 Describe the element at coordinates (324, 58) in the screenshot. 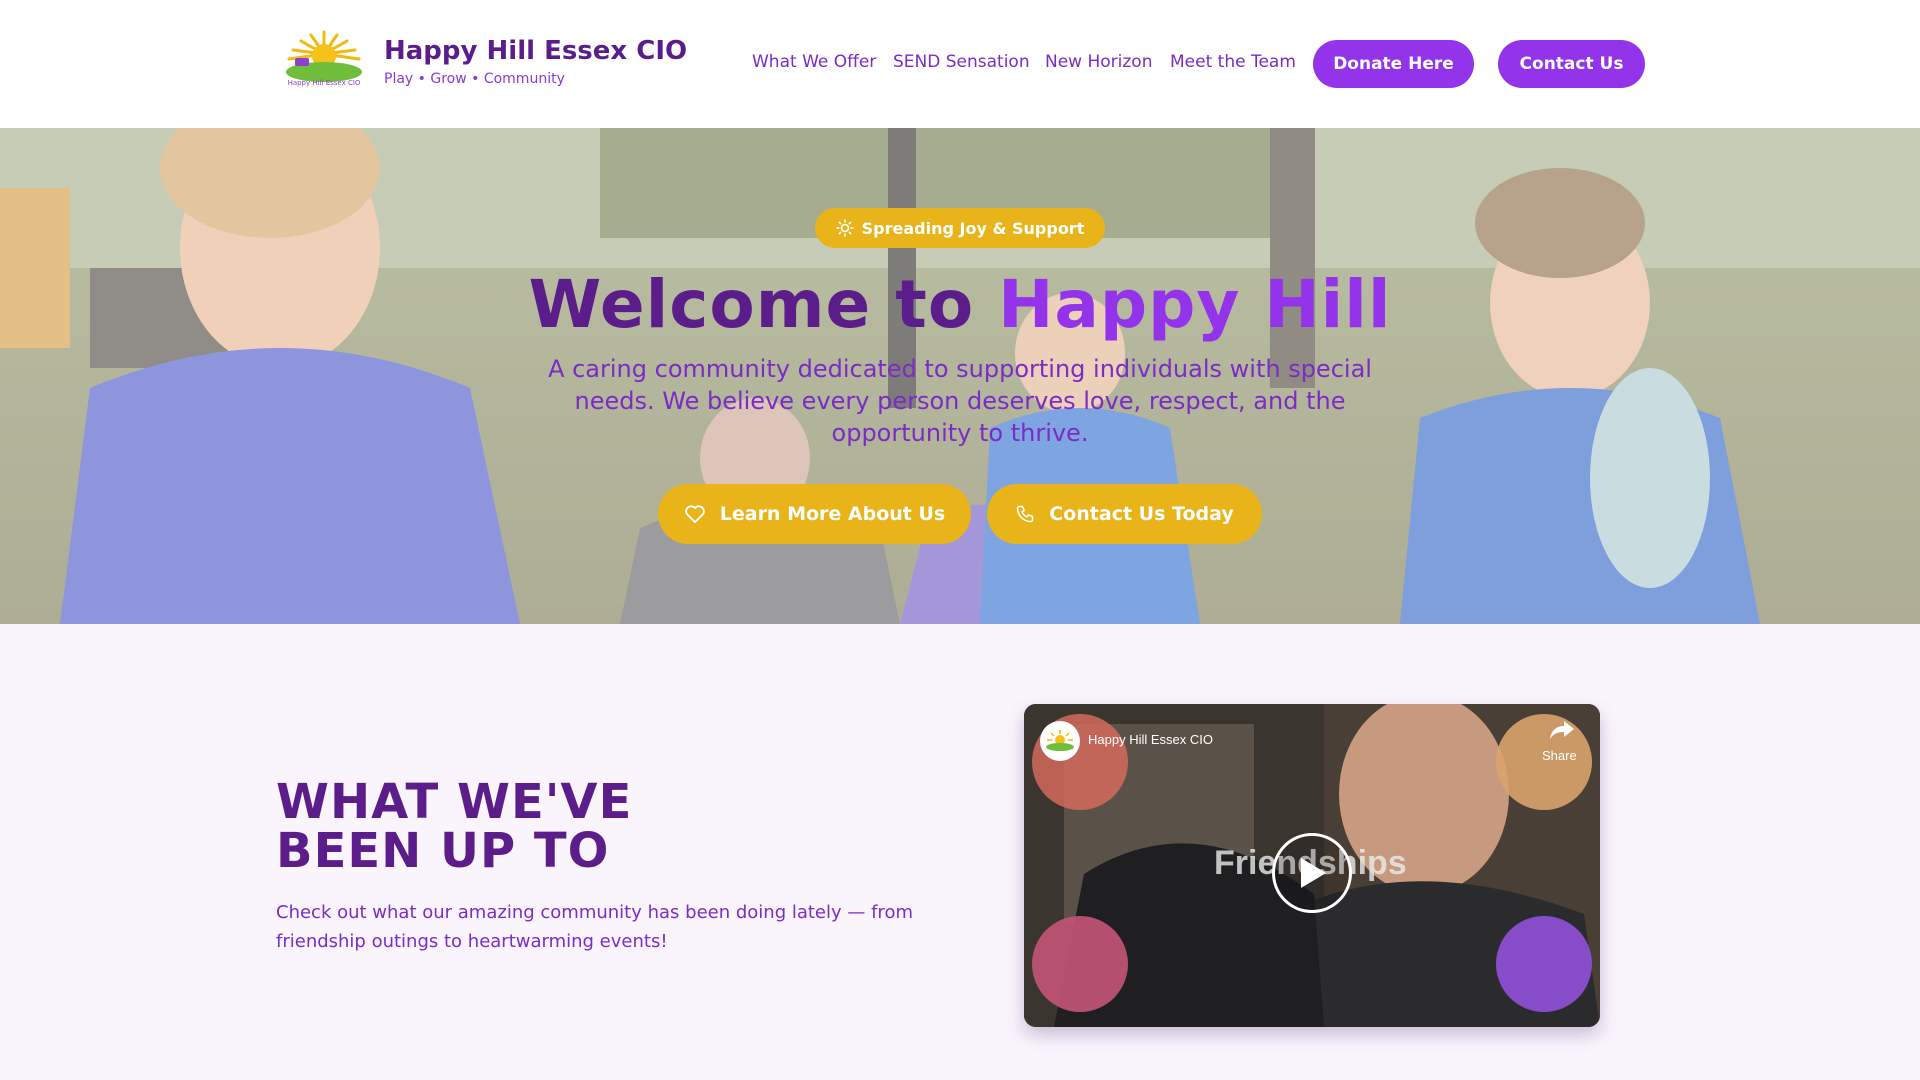

I see `happy-hill-logo: Happy Hill Essex CIO` at that location.